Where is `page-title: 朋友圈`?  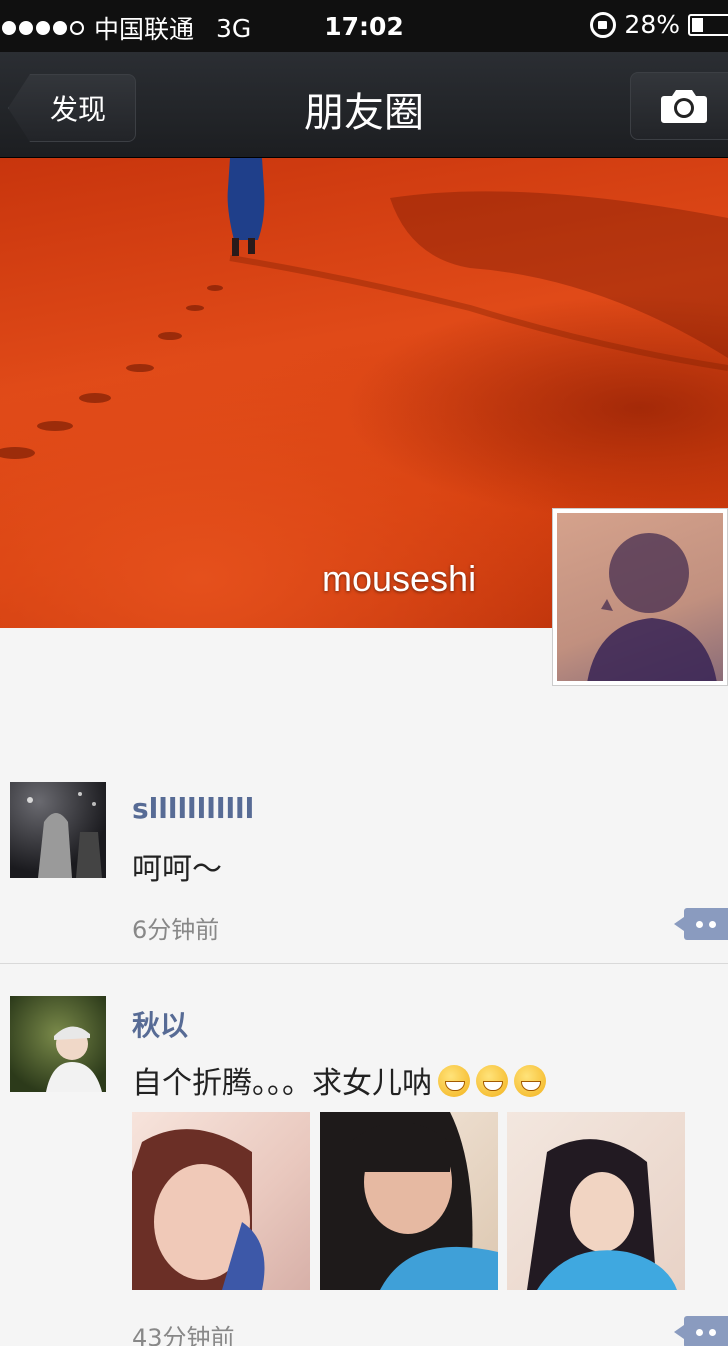 page-title: 朋友圈 is located at coordinates (364, 113).